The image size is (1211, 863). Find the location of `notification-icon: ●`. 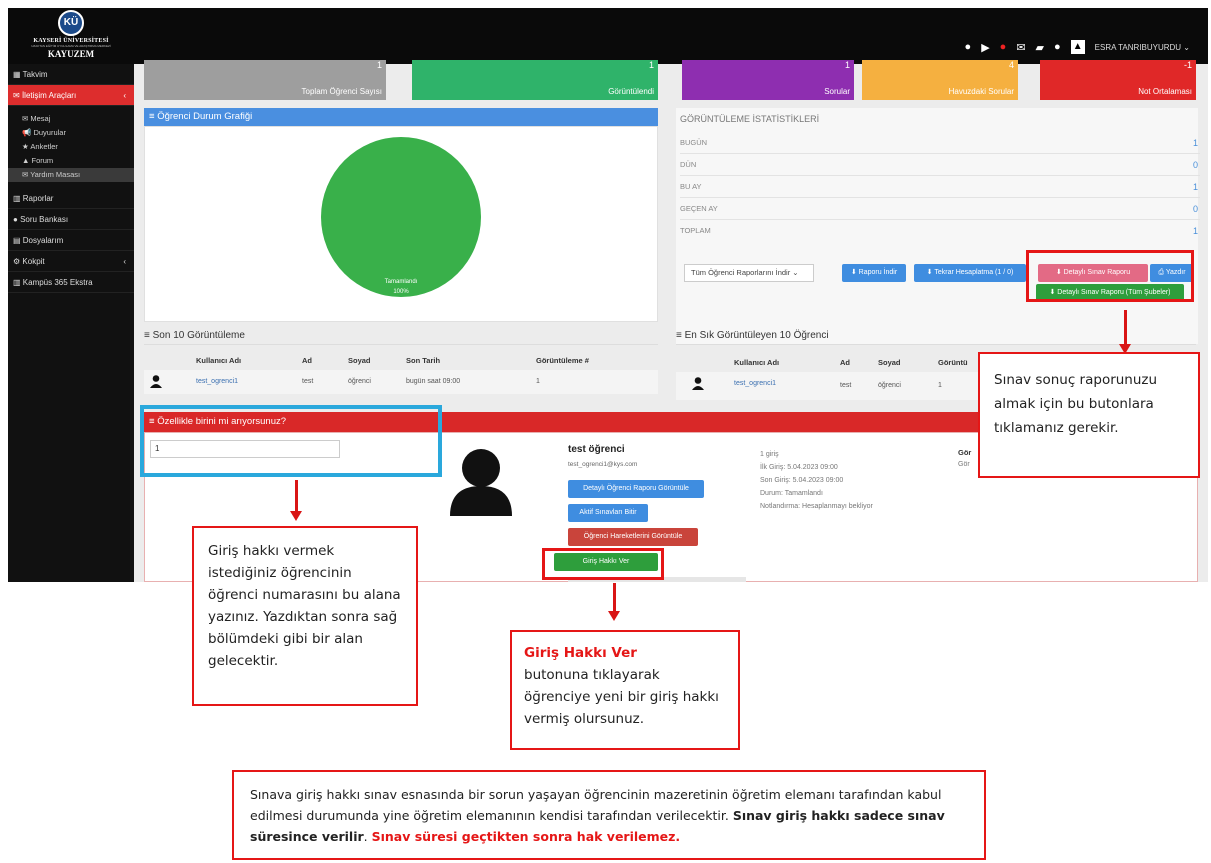

notification-icon: ● is located at coordinates (1003, 47).